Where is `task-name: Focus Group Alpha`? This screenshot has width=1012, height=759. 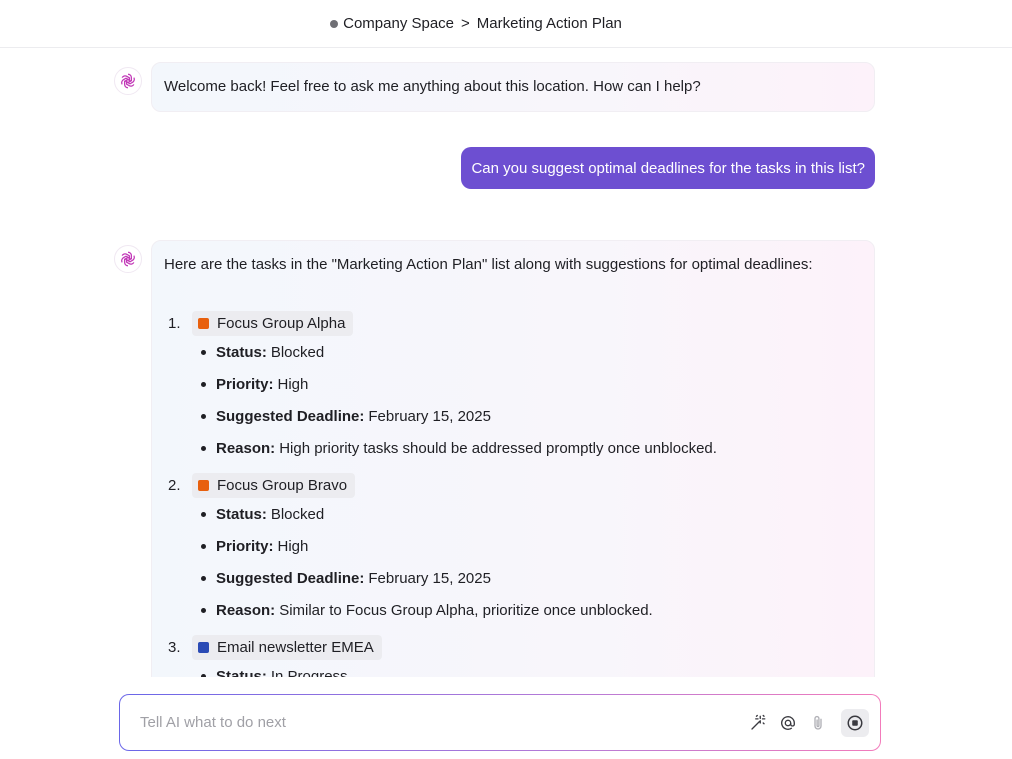
task-name: Focus Group Alpha is located at coordinates (281, 323).